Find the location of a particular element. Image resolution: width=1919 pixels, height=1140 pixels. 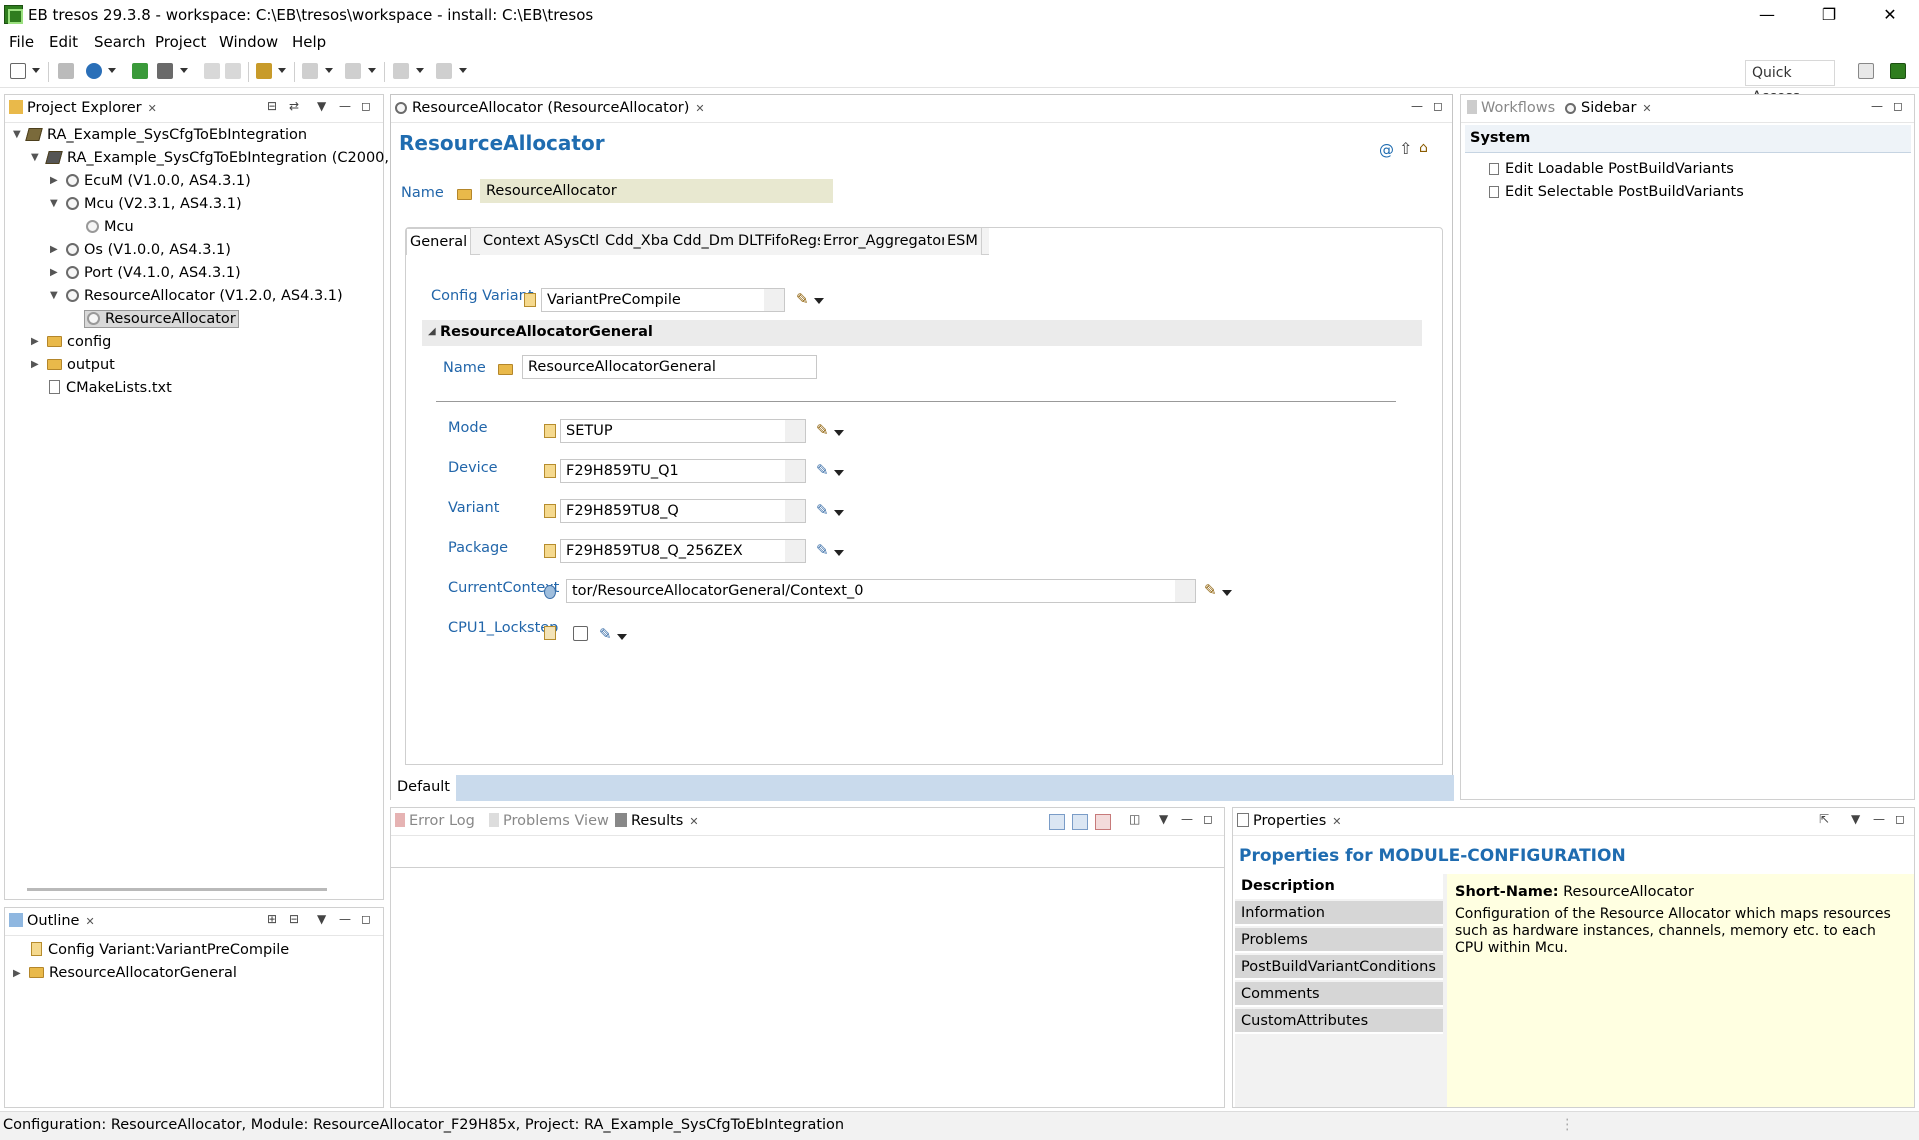

export-dropdown-icon is located at coordinates (463, 70).